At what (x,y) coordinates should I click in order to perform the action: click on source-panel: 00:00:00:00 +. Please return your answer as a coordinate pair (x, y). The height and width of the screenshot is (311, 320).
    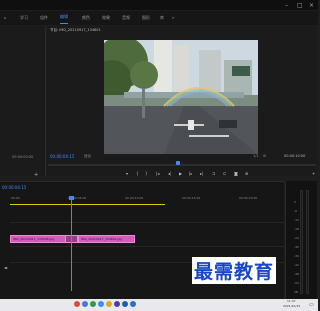
    Looking at the image, I should click on (23, 102).